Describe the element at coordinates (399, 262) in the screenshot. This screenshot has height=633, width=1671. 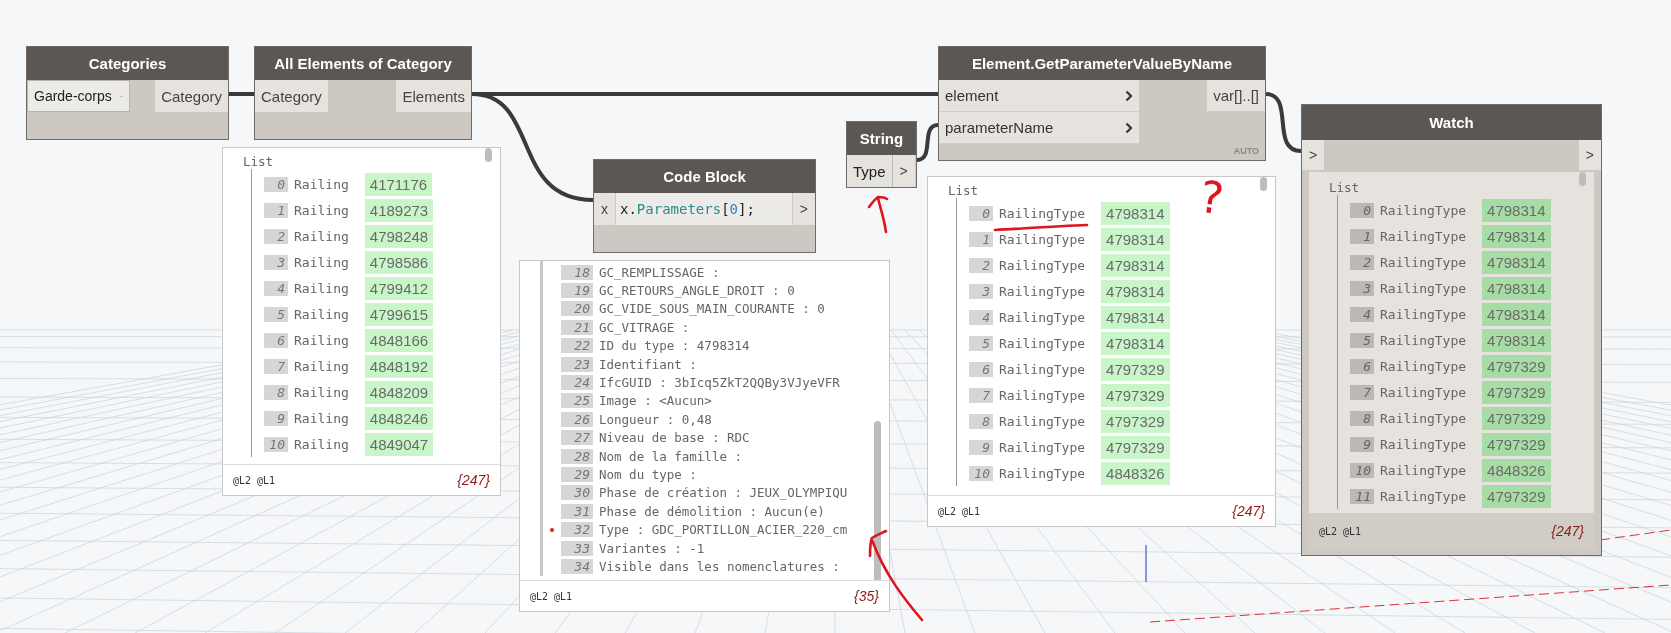
I see `item-value: 4798586` at that location.